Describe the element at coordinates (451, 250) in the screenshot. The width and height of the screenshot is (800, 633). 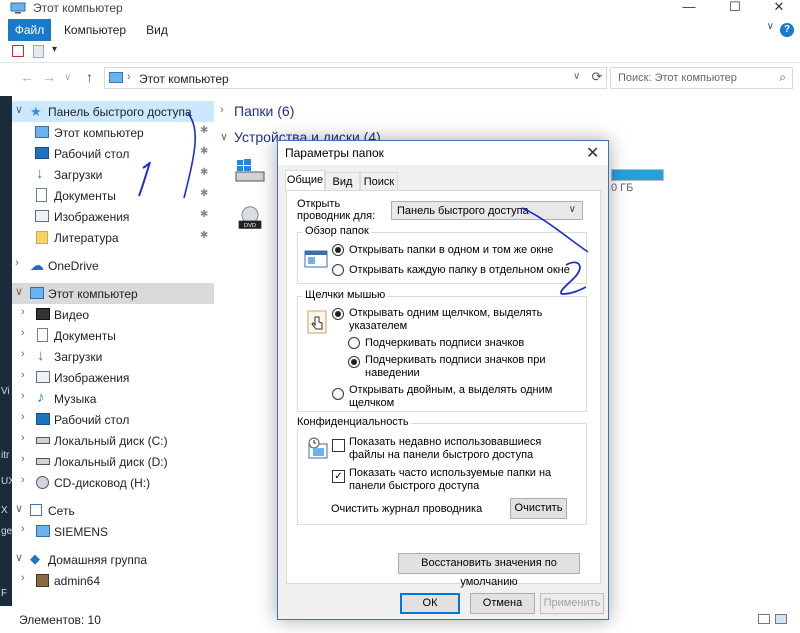
I see `radio-label: Открывать папки в одном и том же окне` at that location.